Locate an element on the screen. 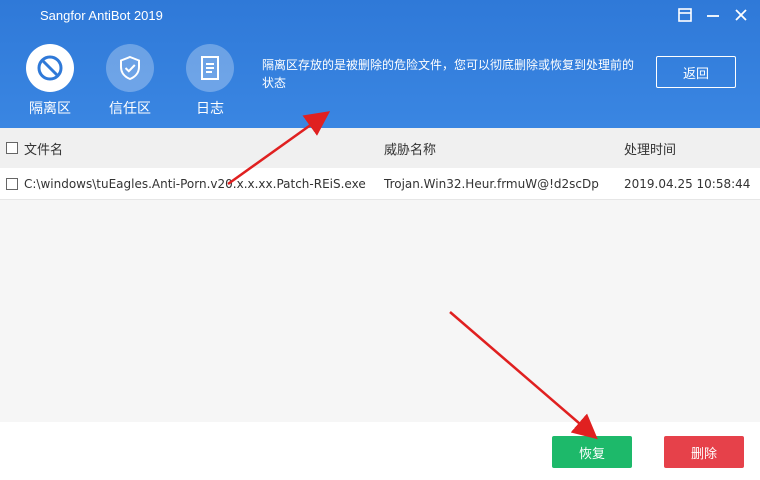  threat-name: Trojan.Win32.Heur.frmuW@!d2scDp is located at coordinates (491, 183).